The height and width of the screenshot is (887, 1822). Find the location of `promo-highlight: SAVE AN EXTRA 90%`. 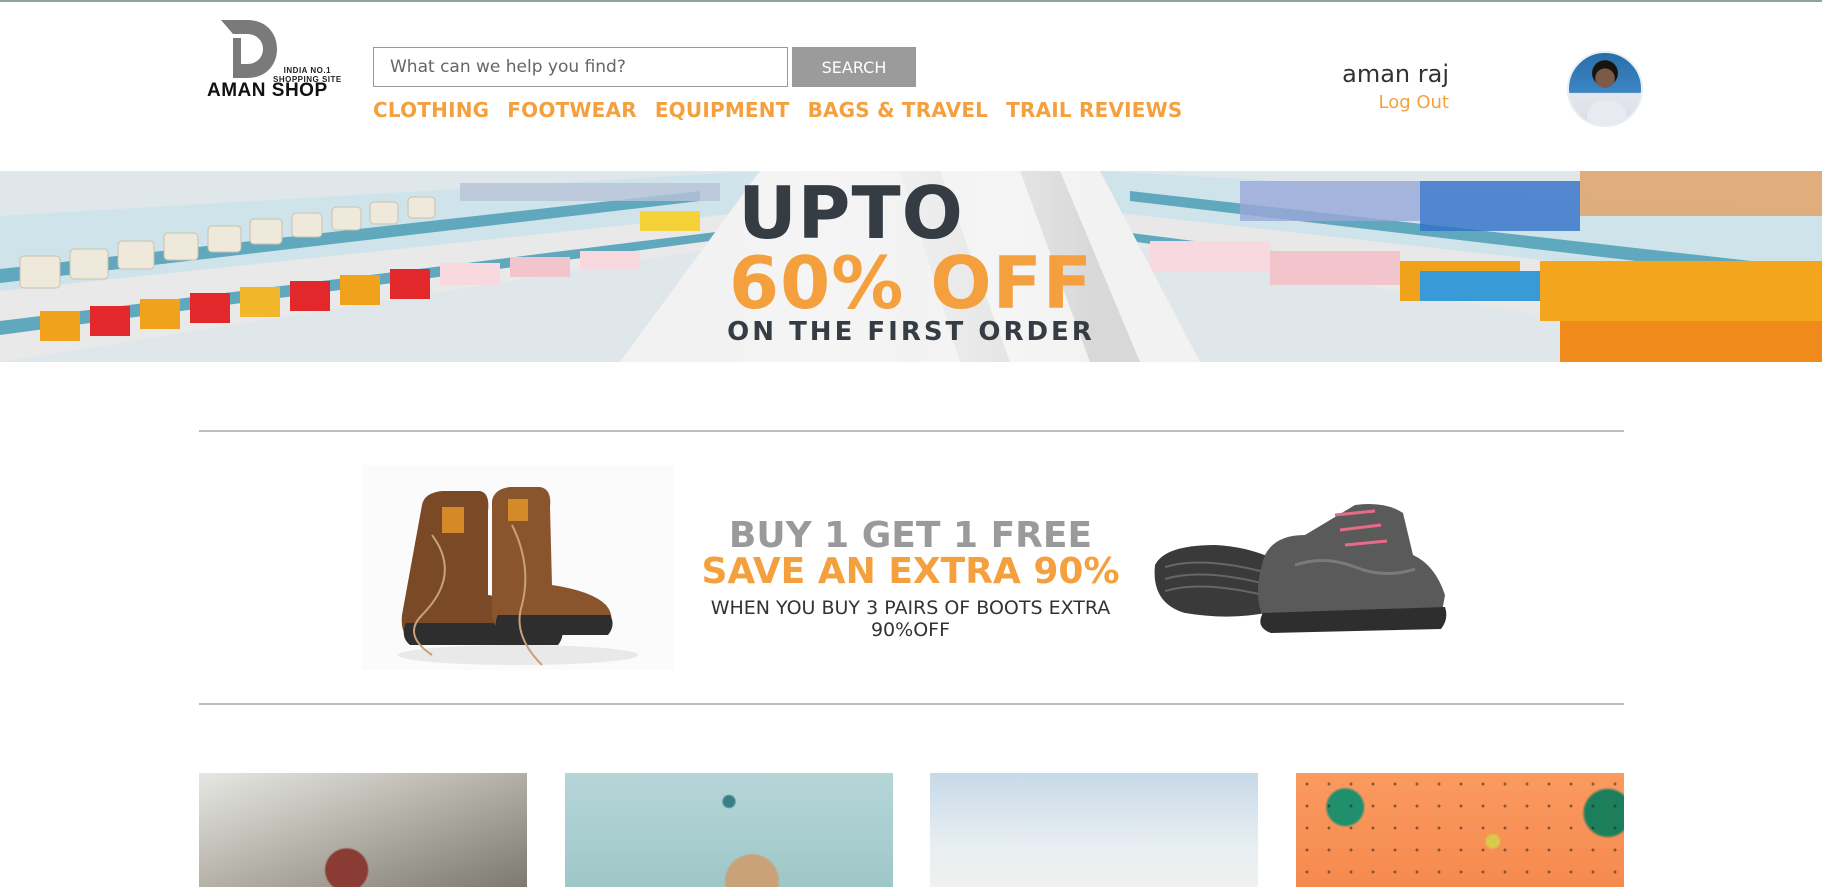

promo-highlight: SAVE AN EXTRA 90% is located at coordinates (910, 571).